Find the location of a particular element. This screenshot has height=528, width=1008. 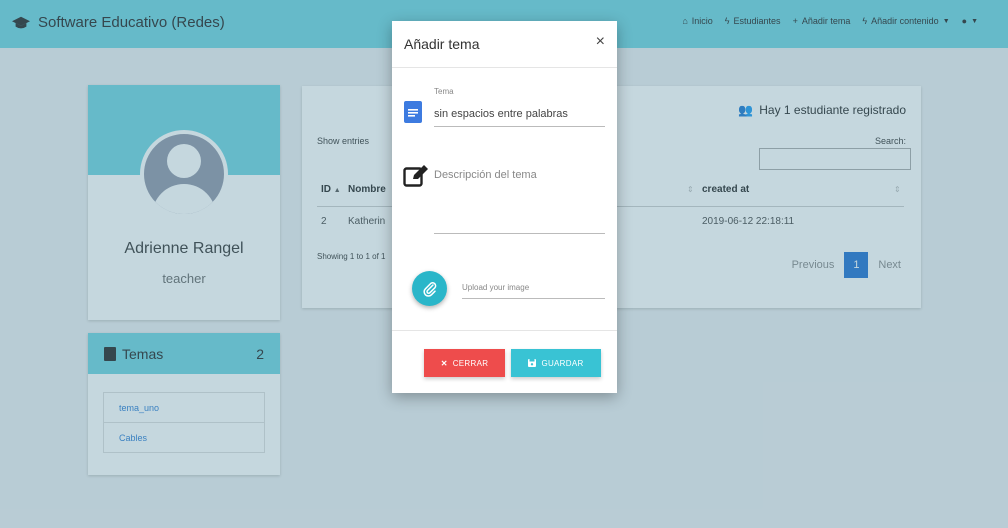

modal-divider is located at coordinates (504, 67).